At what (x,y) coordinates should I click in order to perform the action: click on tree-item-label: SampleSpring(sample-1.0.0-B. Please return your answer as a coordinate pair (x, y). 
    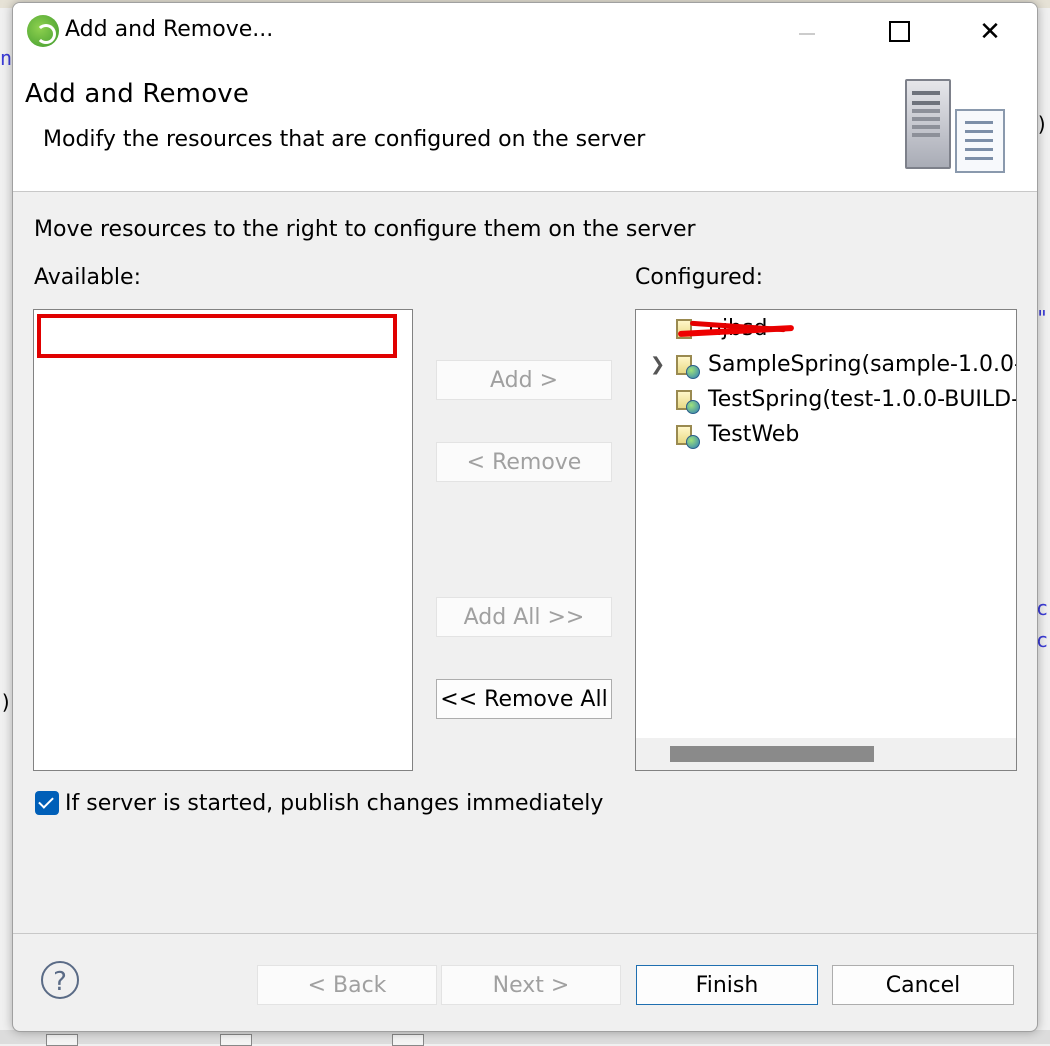
    Looking at the image, I should click on (862, 364).